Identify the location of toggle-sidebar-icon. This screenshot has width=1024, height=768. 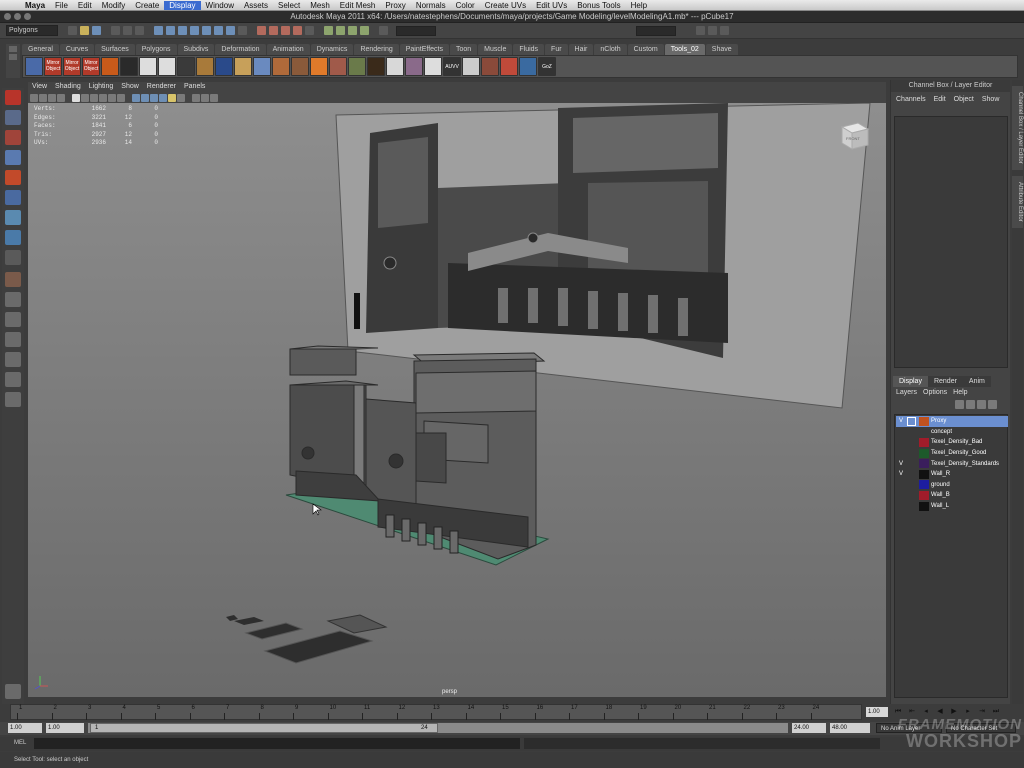
(700, 30).